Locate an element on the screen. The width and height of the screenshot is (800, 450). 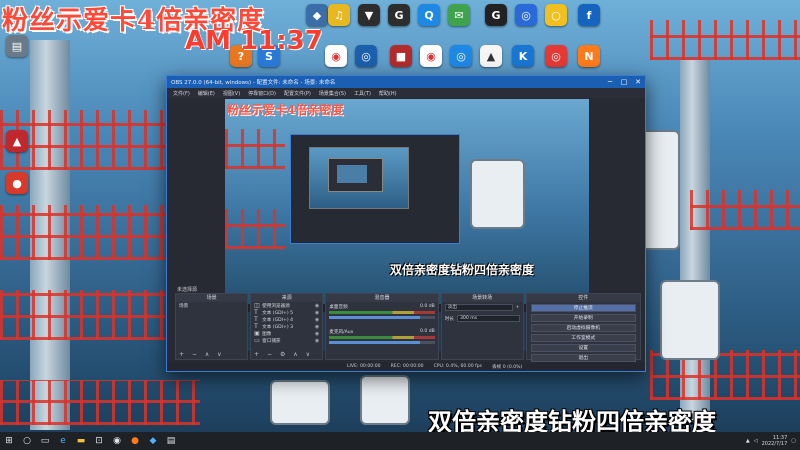
wechat-icon: ✉ is located at coordinates (459, 15).